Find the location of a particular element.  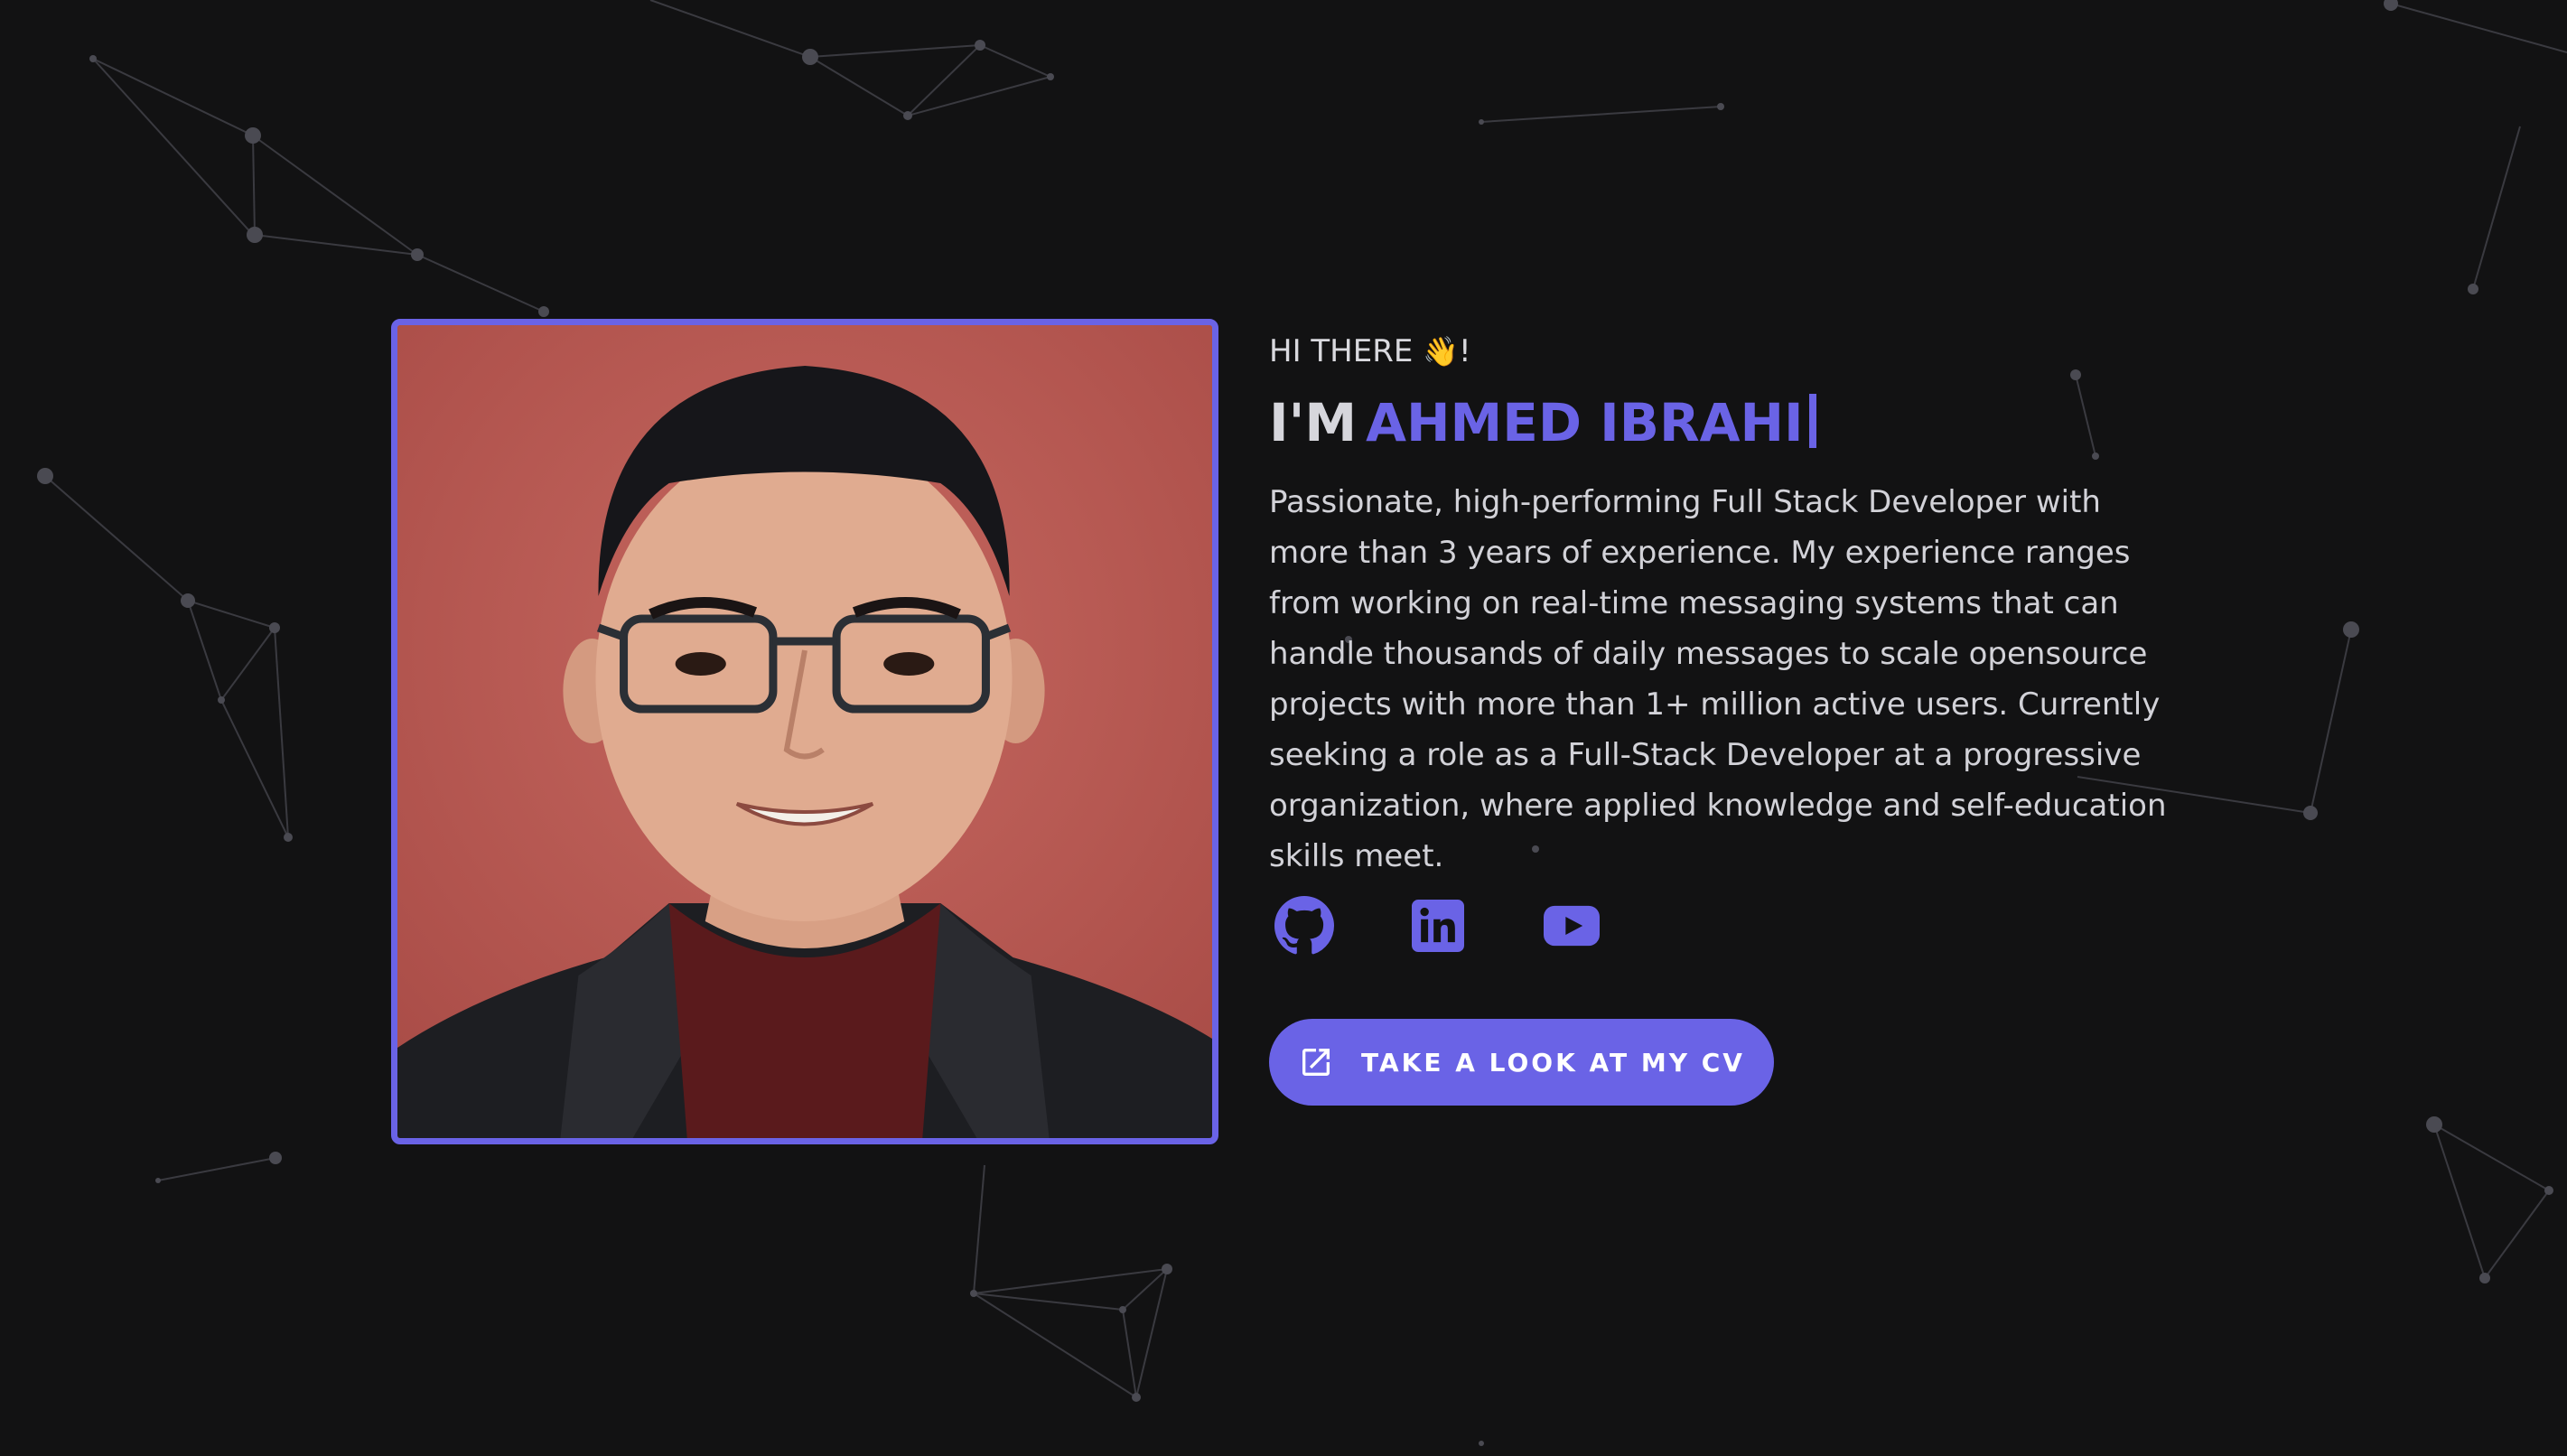

social-links is located at coordinates (1438, 926).